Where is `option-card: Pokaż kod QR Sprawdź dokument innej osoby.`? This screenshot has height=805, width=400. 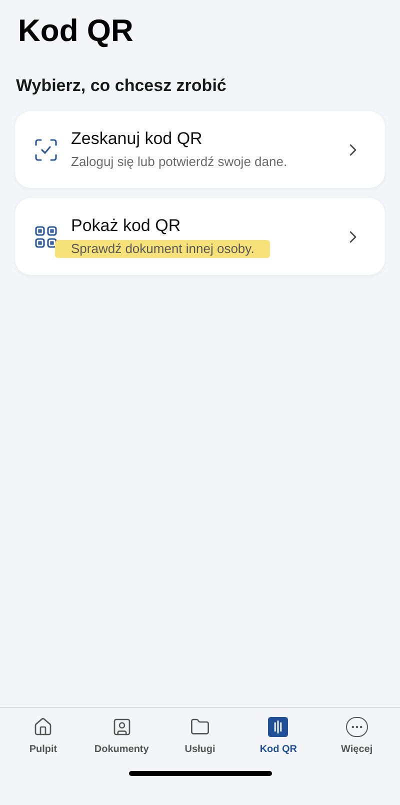
option-card: Pokaż kod QR Sprawdź dokument innej osoby. is located at coordinates (200, 236).